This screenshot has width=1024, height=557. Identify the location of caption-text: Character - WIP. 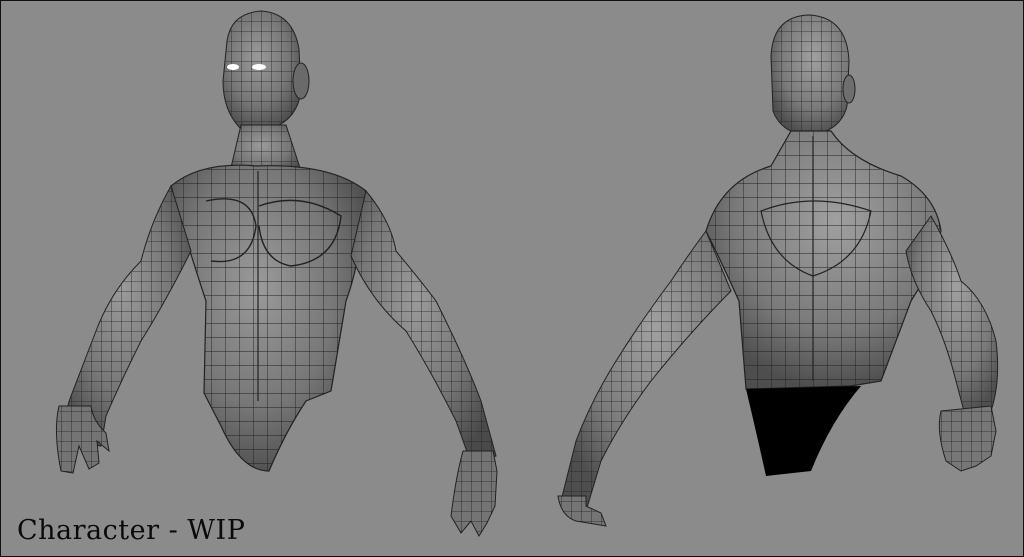
(131, 530).